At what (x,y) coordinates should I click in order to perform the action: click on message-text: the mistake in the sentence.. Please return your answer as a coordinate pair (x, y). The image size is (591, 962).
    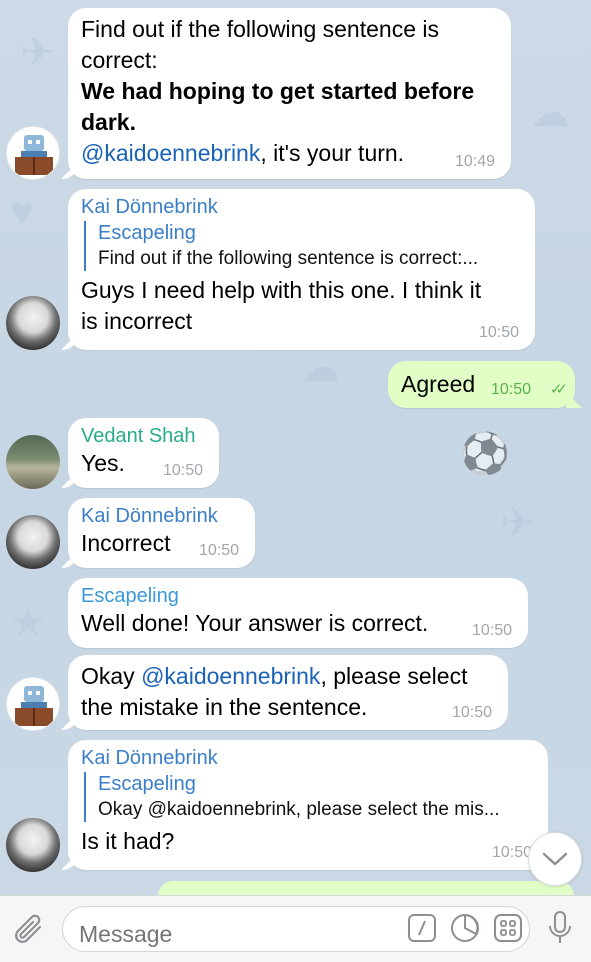
    Looking at the image, I should click on (224, 707).